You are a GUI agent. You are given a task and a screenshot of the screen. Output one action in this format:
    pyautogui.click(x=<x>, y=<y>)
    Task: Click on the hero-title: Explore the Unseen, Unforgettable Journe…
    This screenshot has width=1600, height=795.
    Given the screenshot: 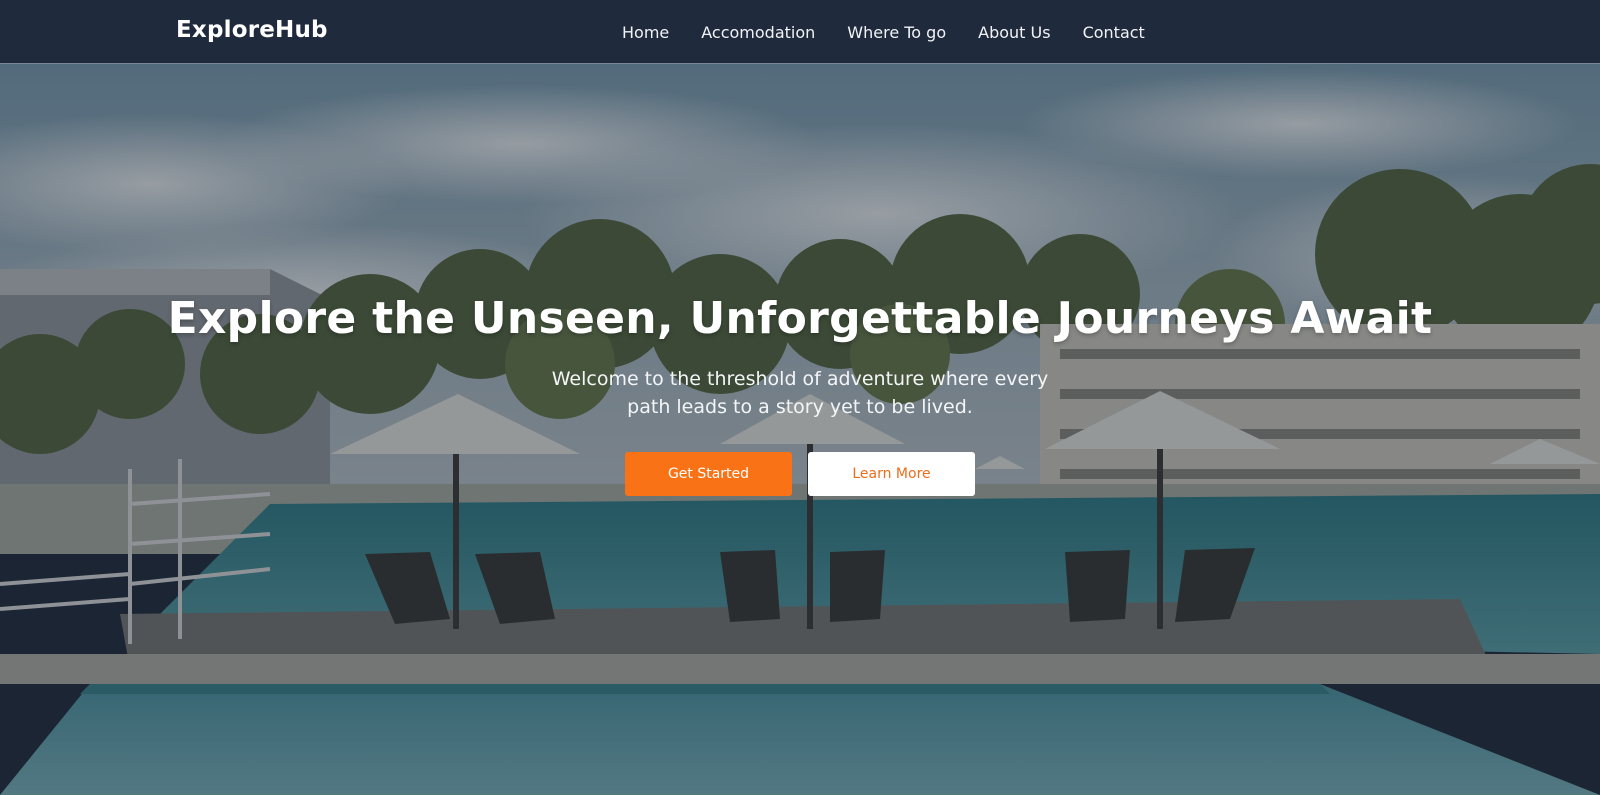 What is the action you would take?
    pyautogui.click(x=800, y=318)
    